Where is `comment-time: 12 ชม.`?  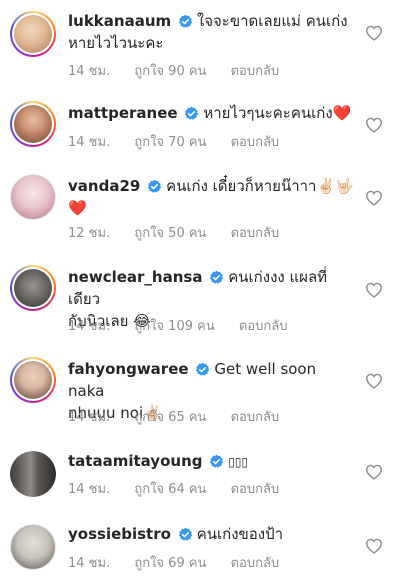
comment-time: 12 ชม. is located at coordinates (89, 233).